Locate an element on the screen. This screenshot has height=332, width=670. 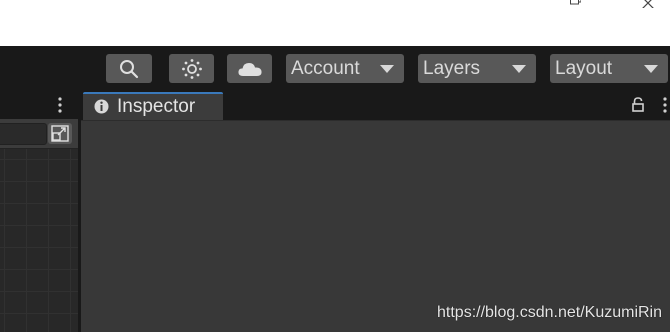
left-panel-toolbar is located at coordinates (39, 134).